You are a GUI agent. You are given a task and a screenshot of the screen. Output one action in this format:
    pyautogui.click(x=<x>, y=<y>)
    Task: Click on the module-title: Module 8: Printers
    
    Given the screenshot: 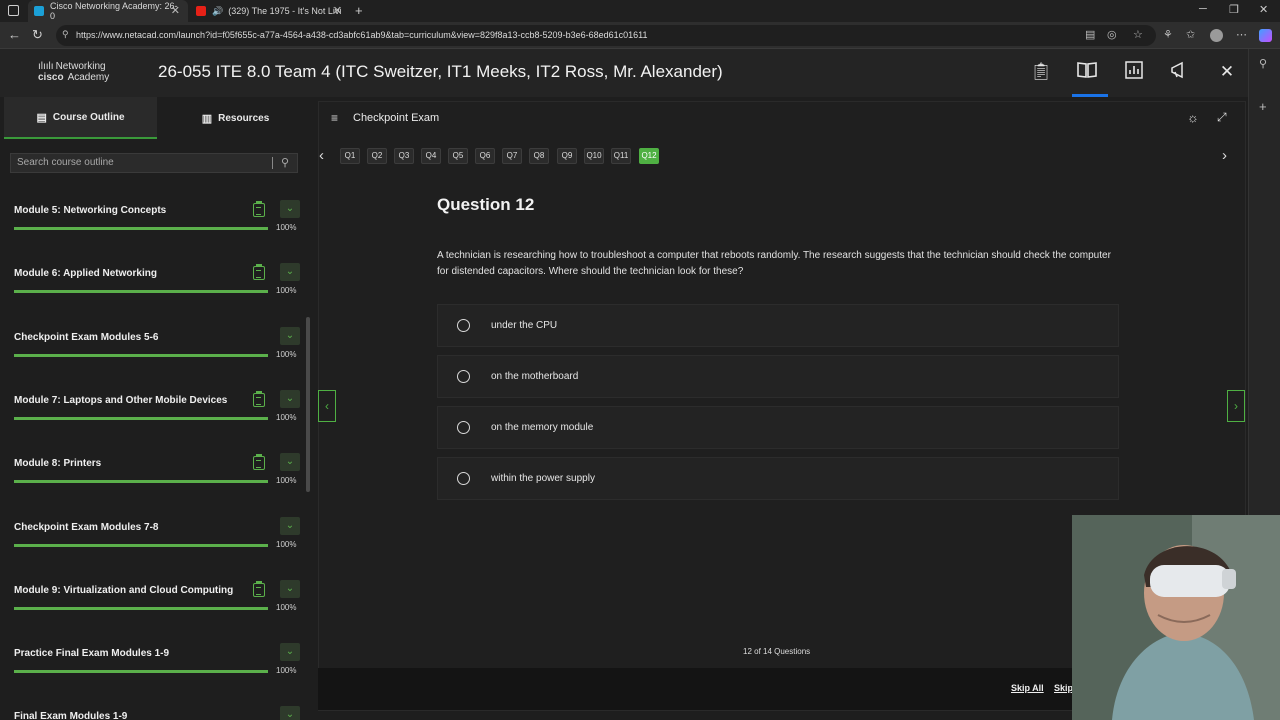 What is the action you would take?
    pyautogui.click(x=58, y=463)
    